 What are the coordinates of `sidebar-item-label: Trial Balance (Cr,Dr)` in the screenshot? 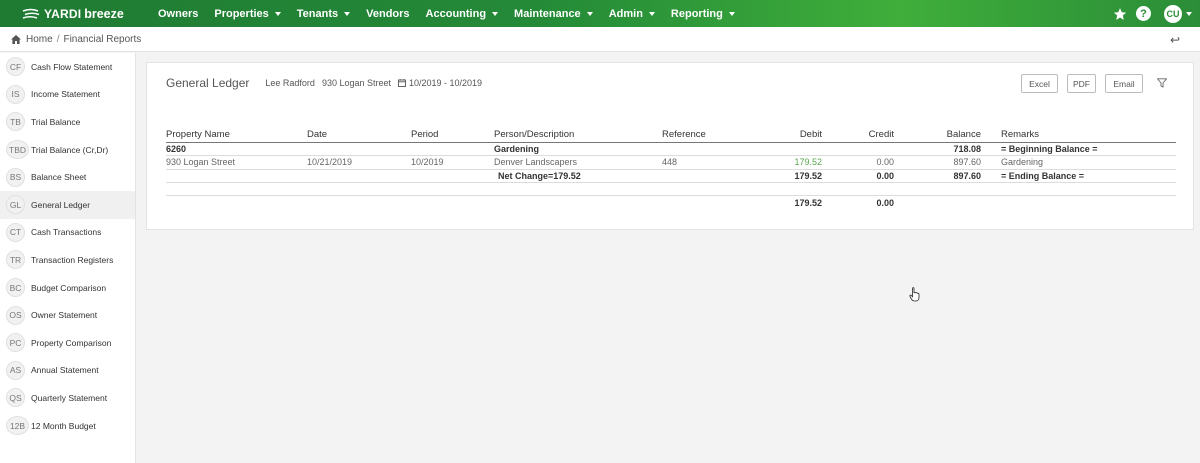 It's located at (70, 149).